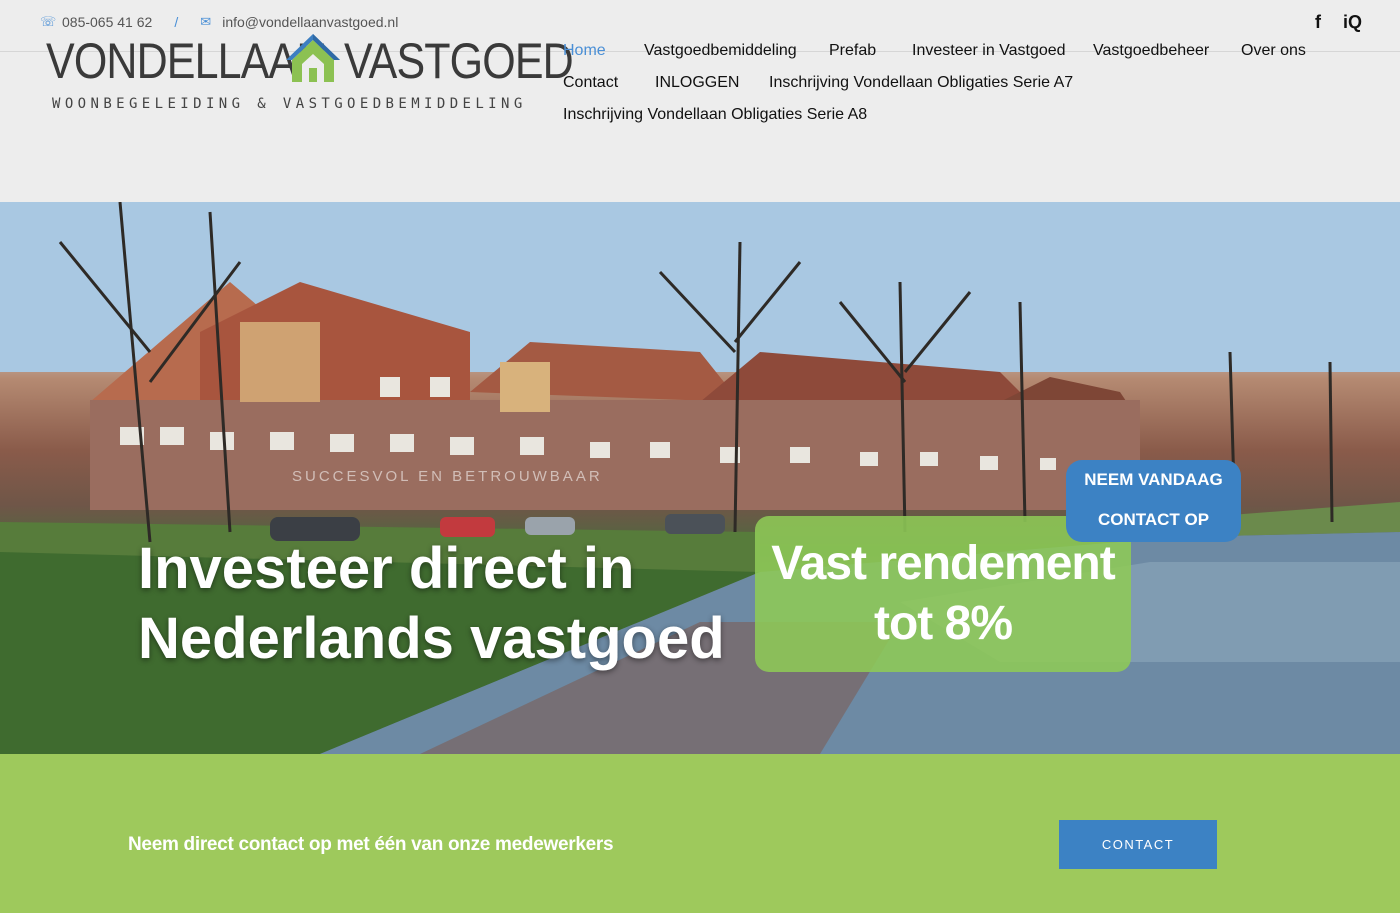  Describe the element at coordinates (1318, 22) in the screenshot. I see `facebook-icon: f` at that location.